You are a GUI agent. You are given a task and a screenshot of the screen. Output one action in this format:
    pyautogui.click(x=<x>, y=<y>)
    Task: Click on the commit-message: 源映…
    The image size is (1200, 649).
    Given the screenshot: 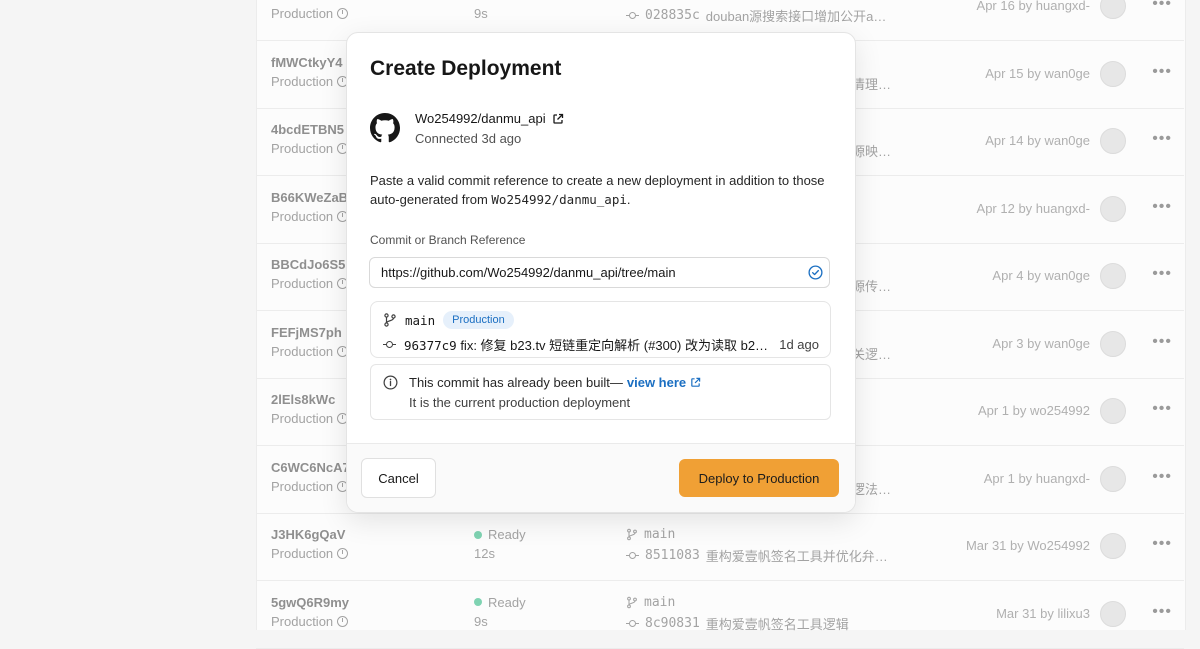 What is the action you would take?
    pyautogui.click(x=872, y=151)
    